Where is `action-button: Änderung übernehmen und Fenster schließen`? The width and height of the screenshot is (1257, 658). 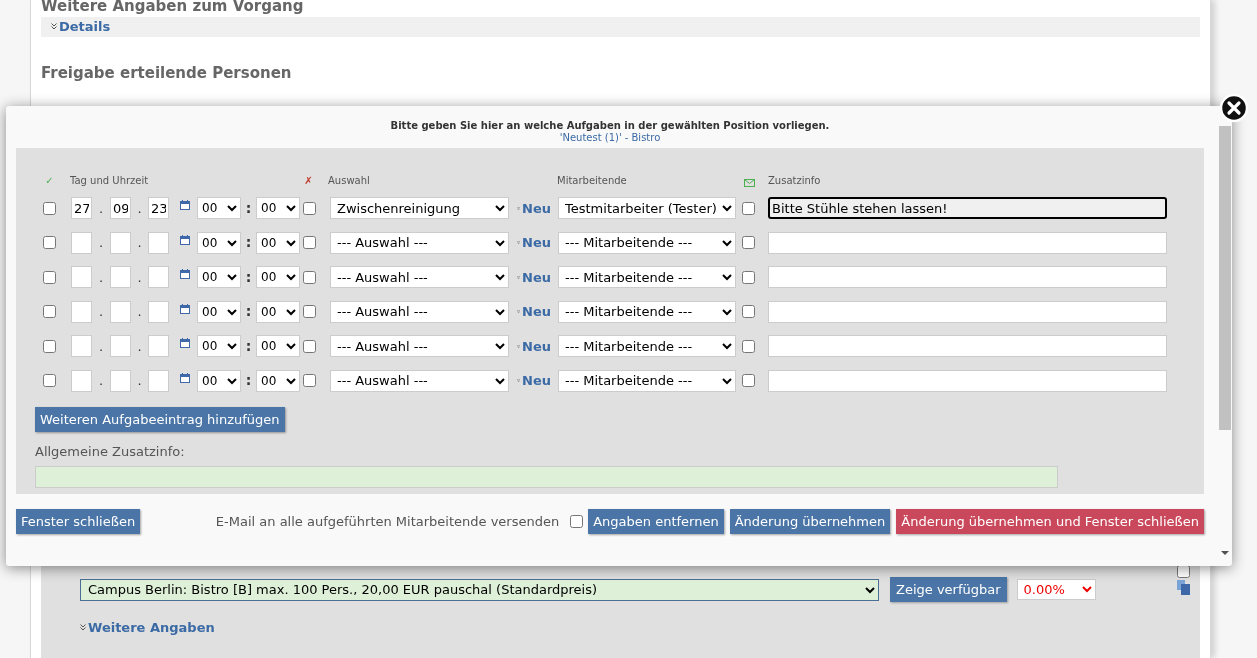 action-button: Änderung übernehmen und Fenster schließen is located at coordinates (1050, 521).